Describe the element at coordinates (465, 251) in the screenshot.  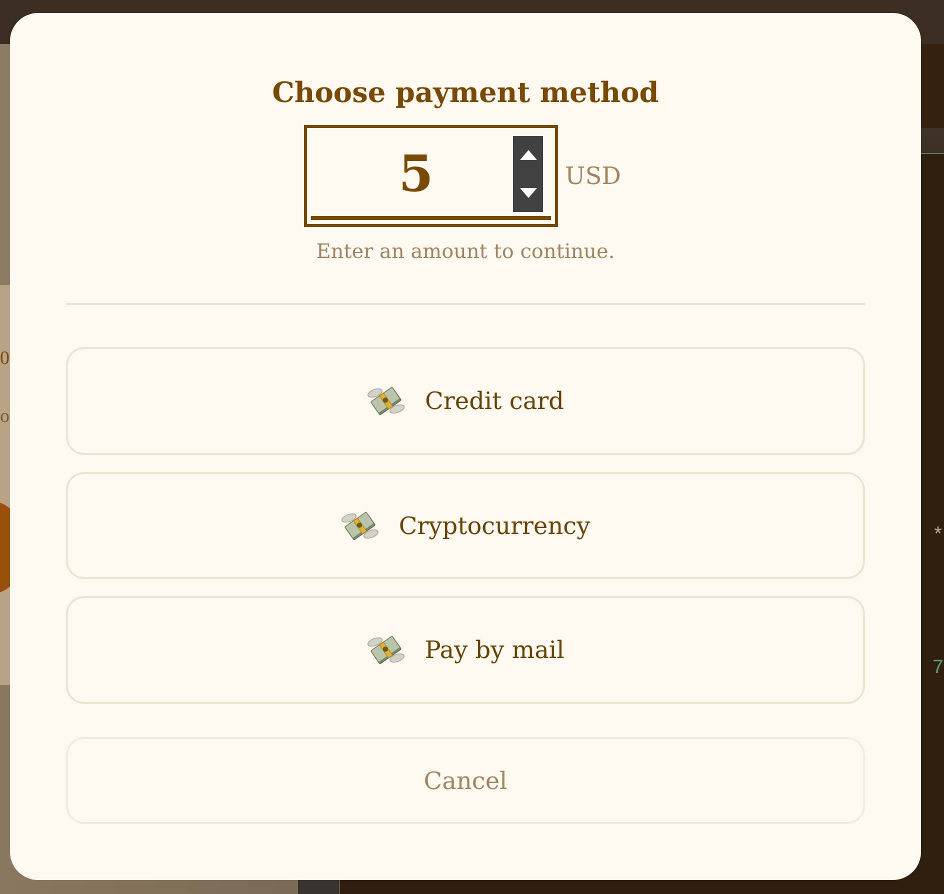
I see `hint-text: Enter an amount to continue.` at that location.